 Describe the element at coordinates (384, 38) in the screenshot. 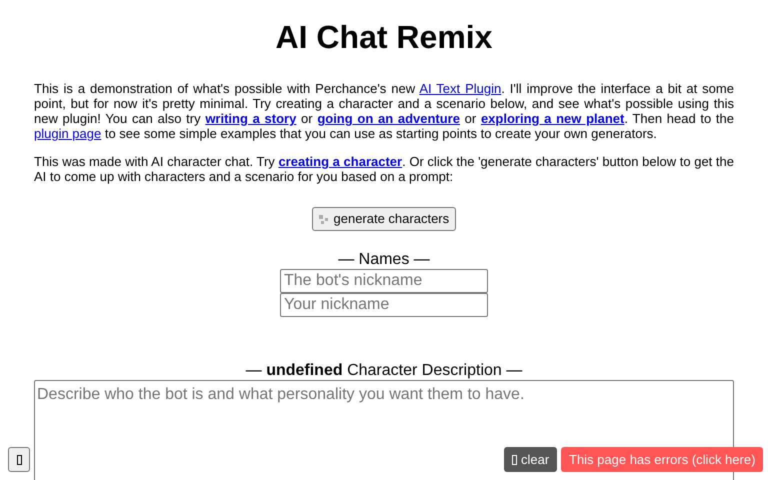

I see `page-title: AI Chat Remix` at that location.